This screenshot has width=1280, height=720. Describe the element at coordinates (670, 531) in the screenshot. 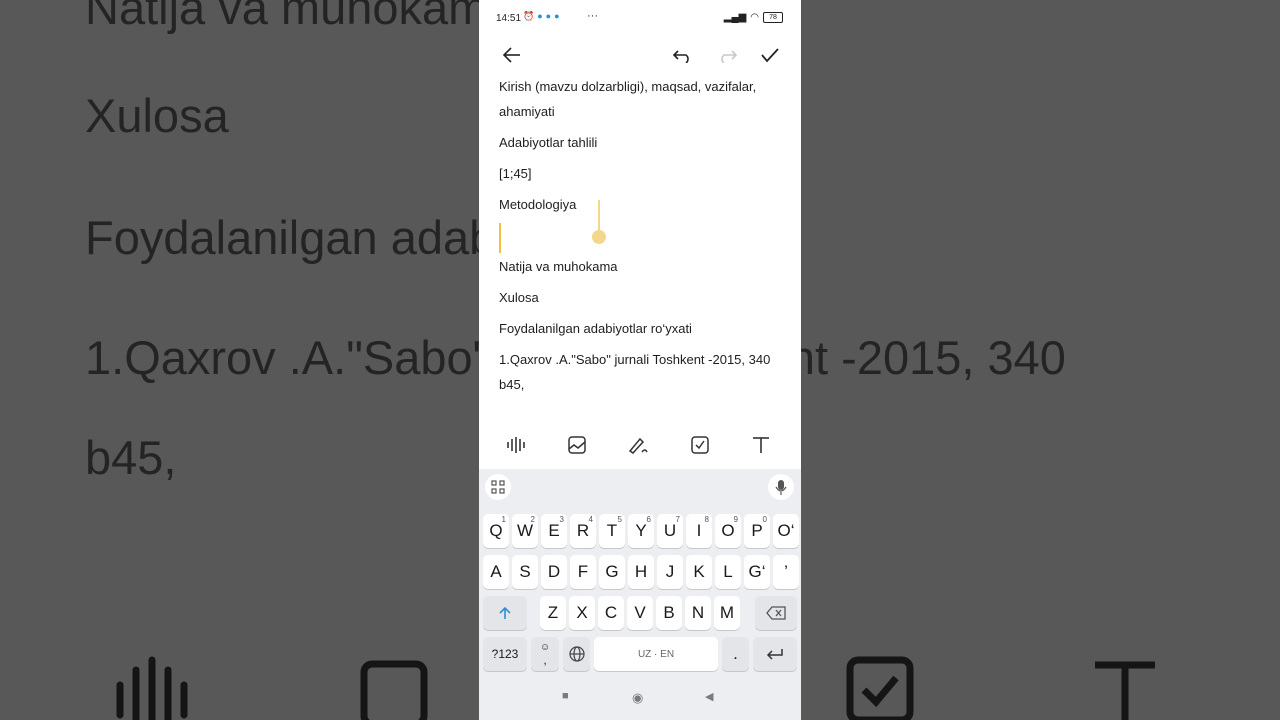

I see `key-u: U7` at that location.